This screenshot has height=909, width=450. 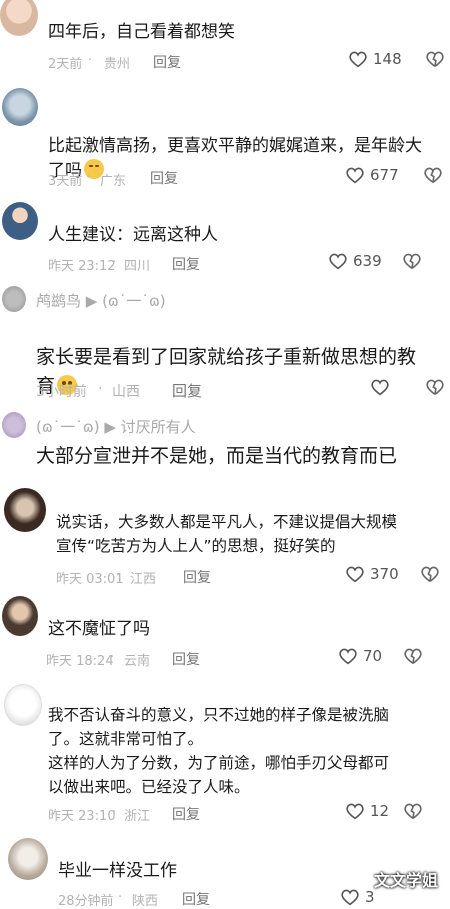 What do you see at coordinates (384, 175) in the screenshot?
I see `like-count: 677` at bounding box center [384, 175].